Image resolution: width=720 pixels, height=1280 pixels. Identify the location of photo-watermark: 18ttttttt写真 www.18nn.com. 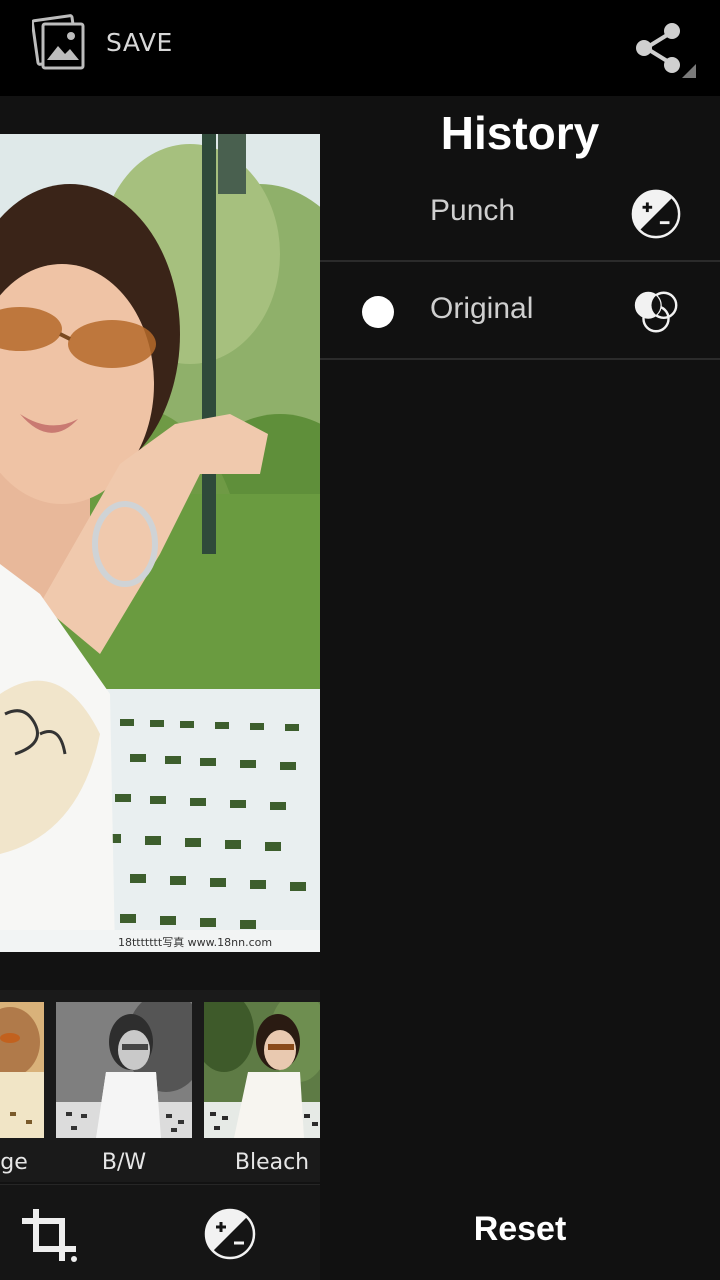
(195, 942).